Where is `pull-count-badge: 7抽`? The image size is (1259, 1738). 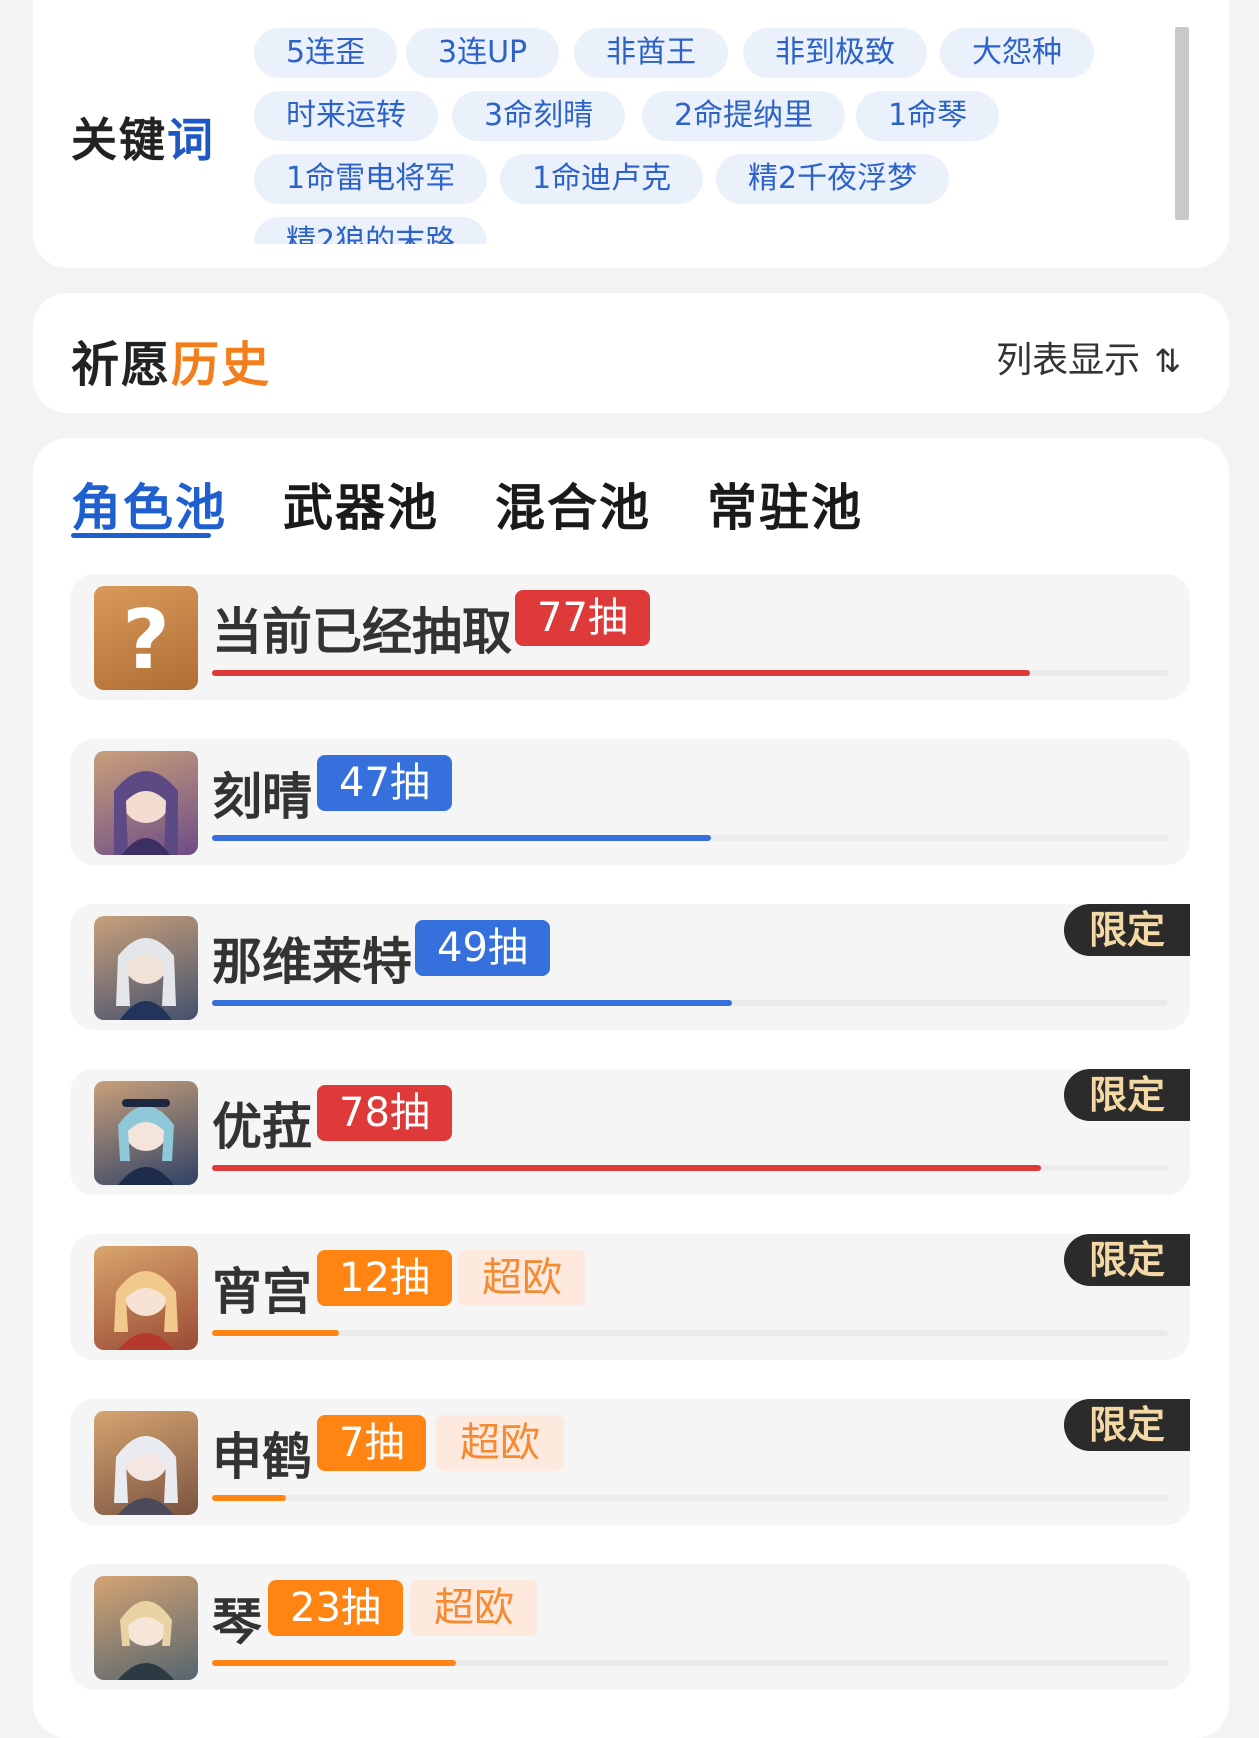 pull-count-badge: 7抽 is located at coordinates (372, 1443).